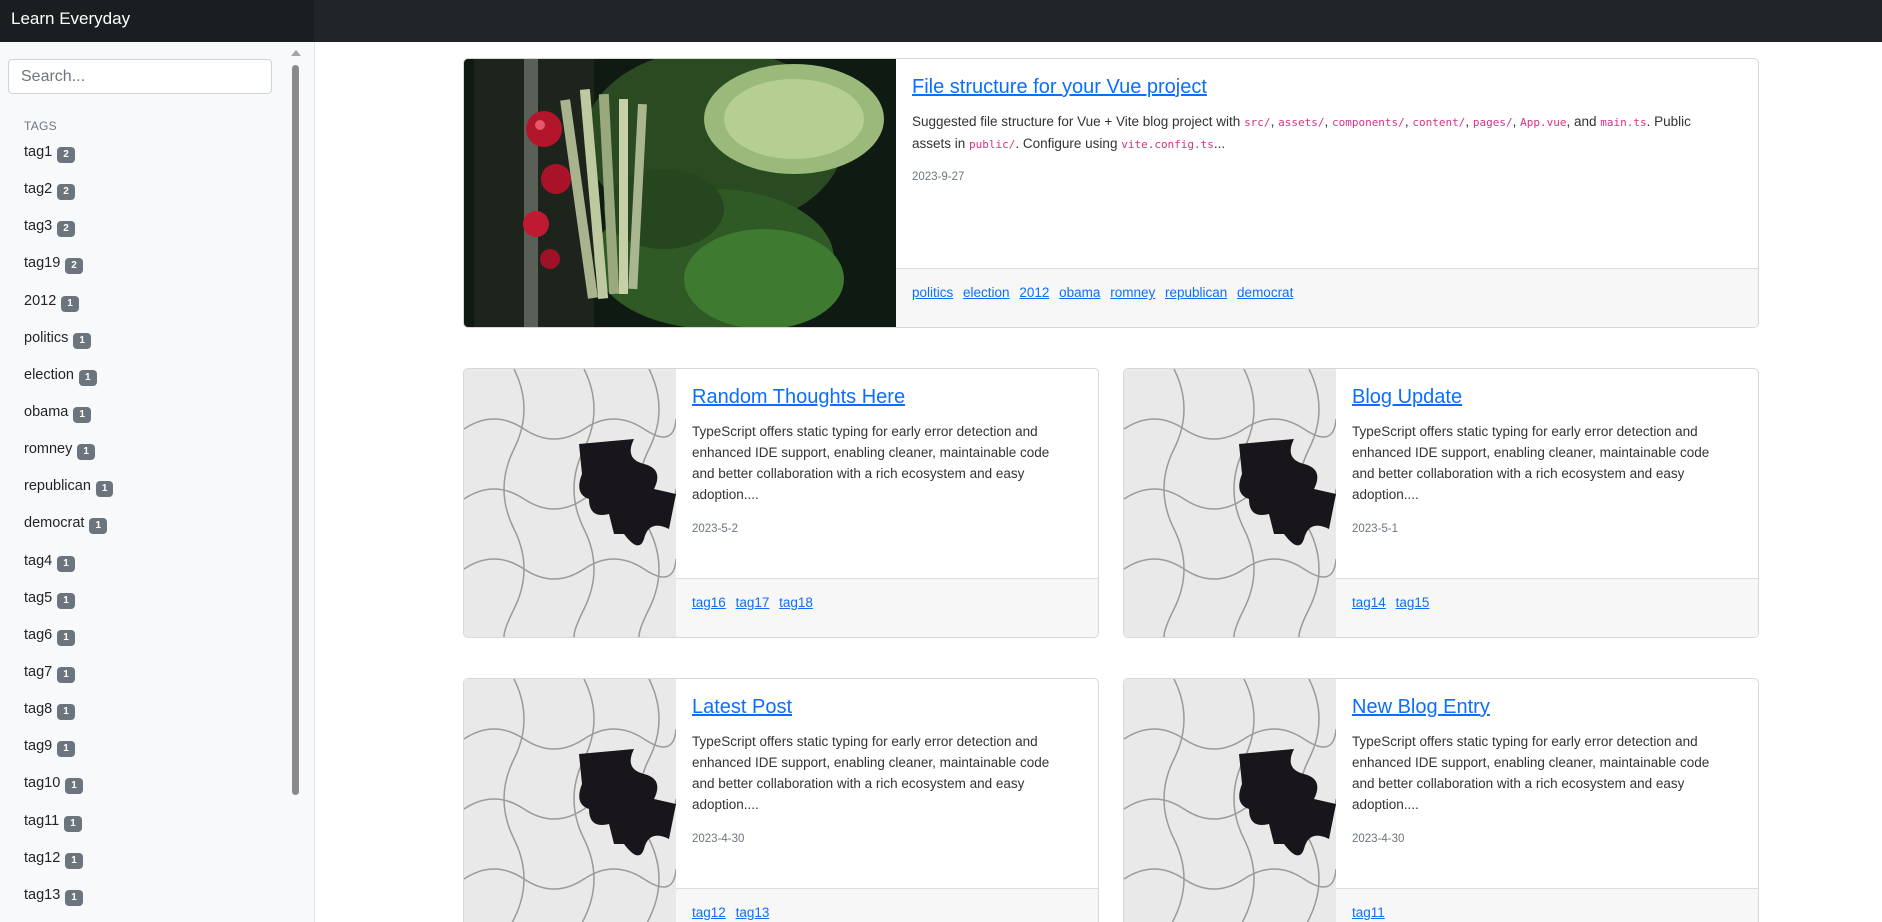  Describe the element at coordinates (1196, 292) in the screenshot. I see `post-tag-link: republican` at that location.